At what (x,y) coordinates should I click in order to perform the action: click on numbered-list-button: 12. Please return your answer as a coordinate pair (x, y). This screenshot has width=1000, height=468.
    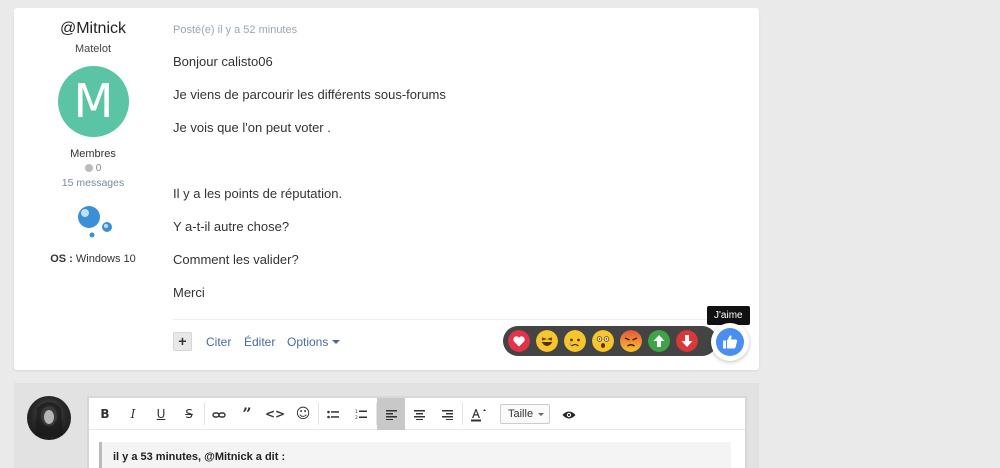
    Looking at the image, I should click on (361, 414).